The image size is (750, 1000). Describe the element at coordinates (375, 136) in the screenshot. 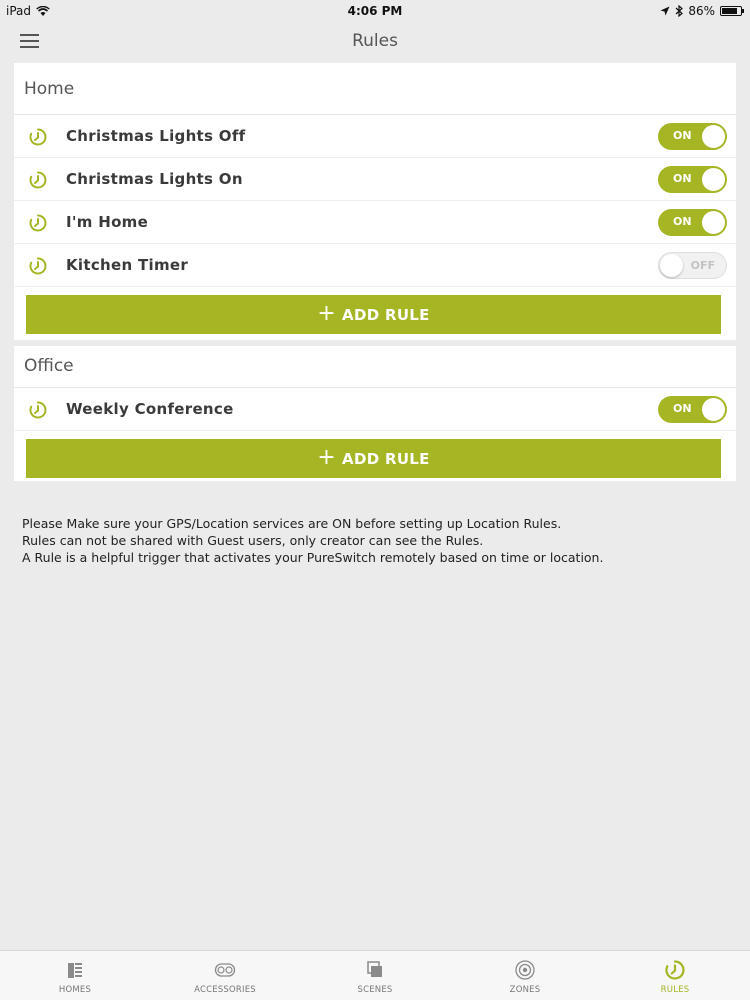

I see `rule-row: Christmas Lights Off ON` at that location.